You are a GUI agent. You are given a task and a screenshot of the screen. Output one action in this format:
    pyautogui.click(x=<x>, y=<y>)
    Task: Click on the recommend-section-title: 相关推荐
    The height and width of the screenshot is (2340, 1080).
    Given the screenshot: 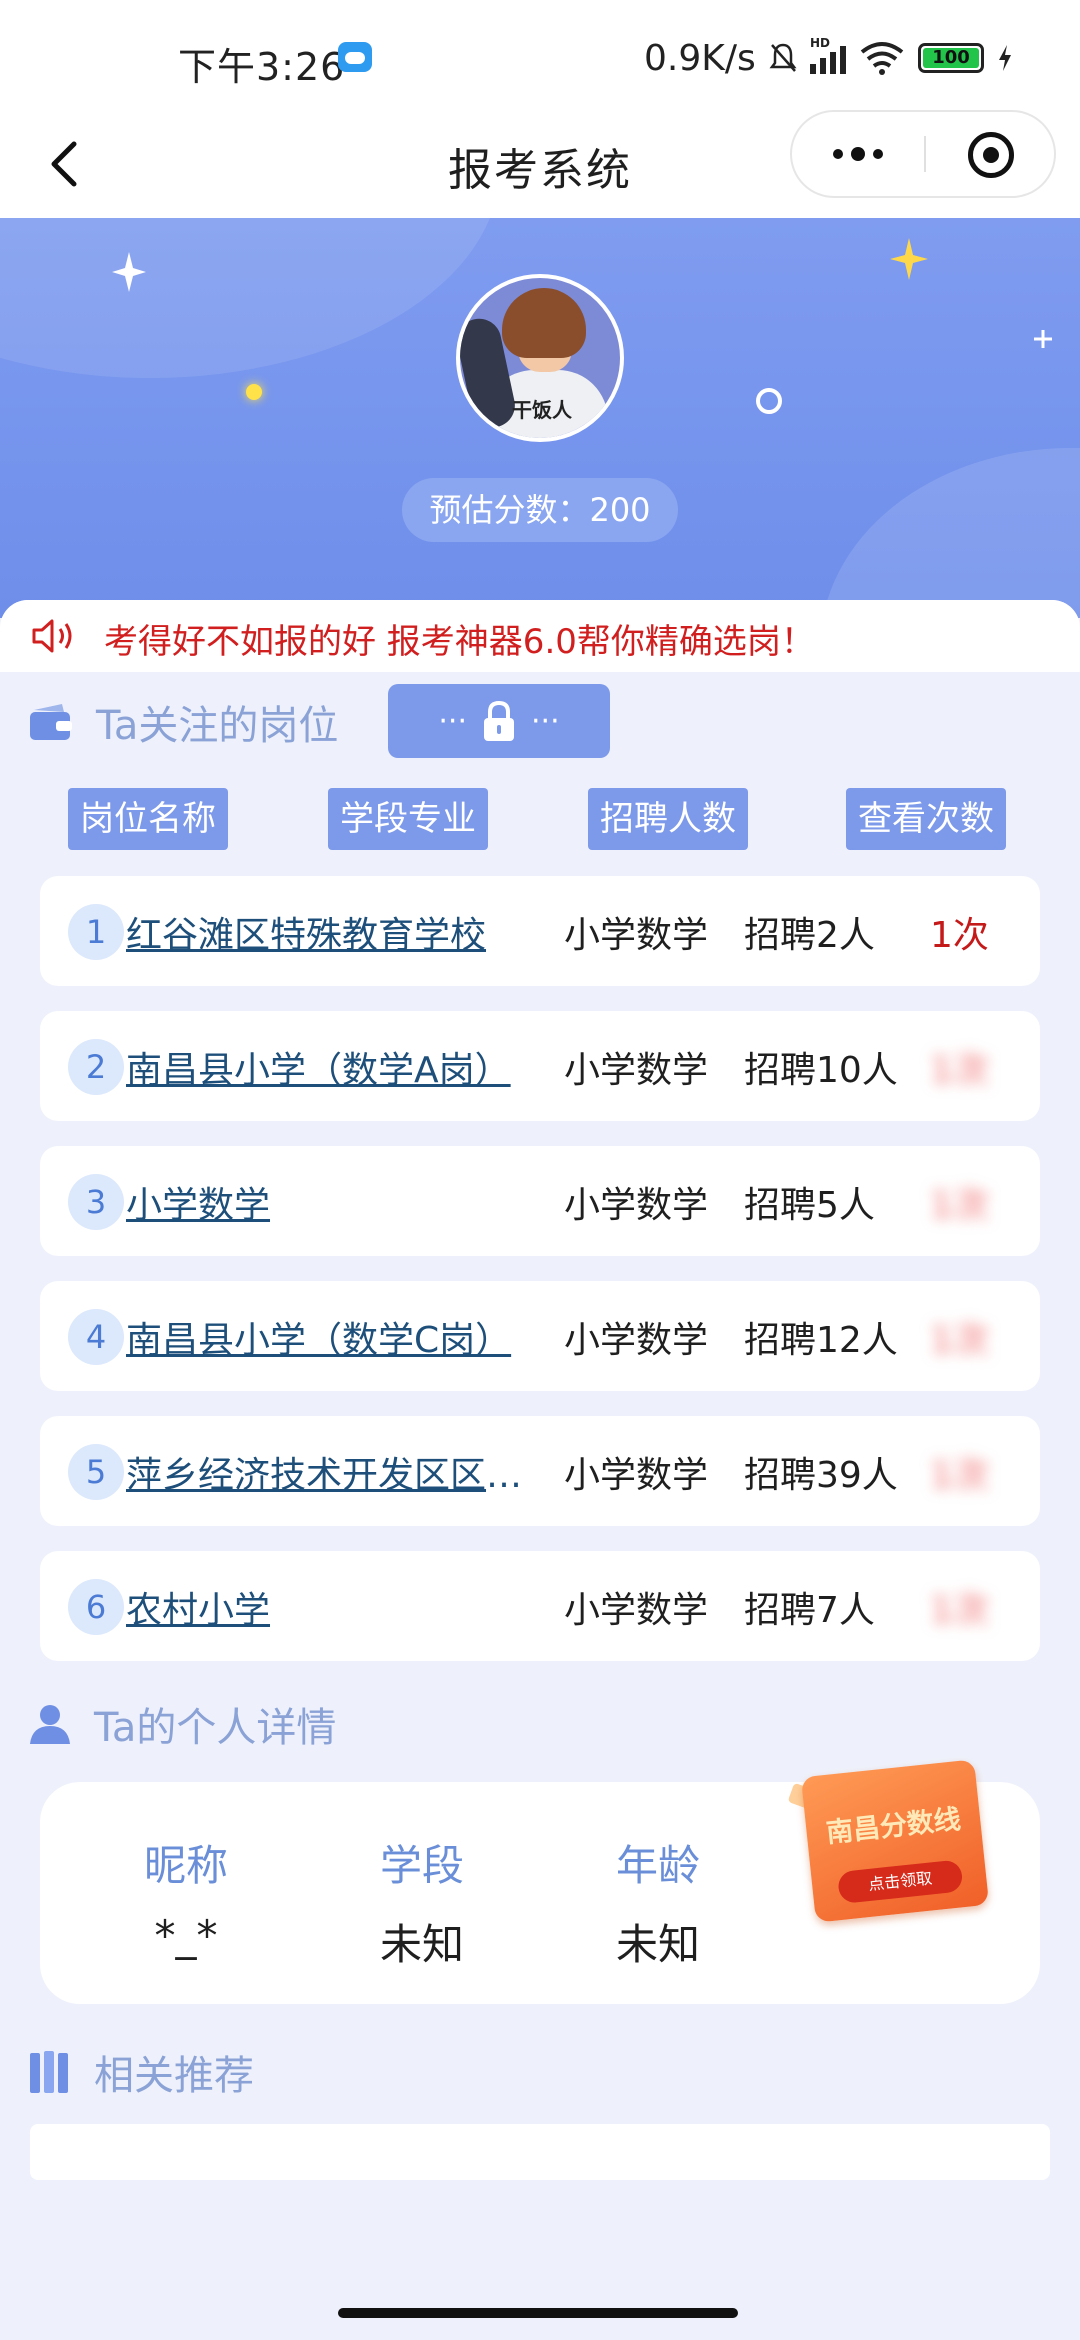 What is the action you would take?
    pyautogui.click(x=174, y=2076)
    